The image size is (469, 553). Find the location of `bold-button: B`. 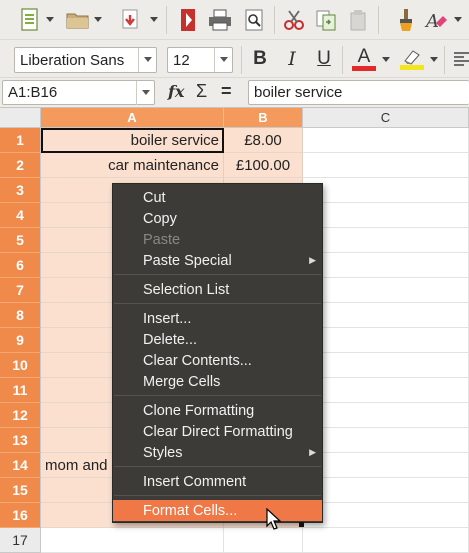

bold-button: B is located at coordinates (260, 59).